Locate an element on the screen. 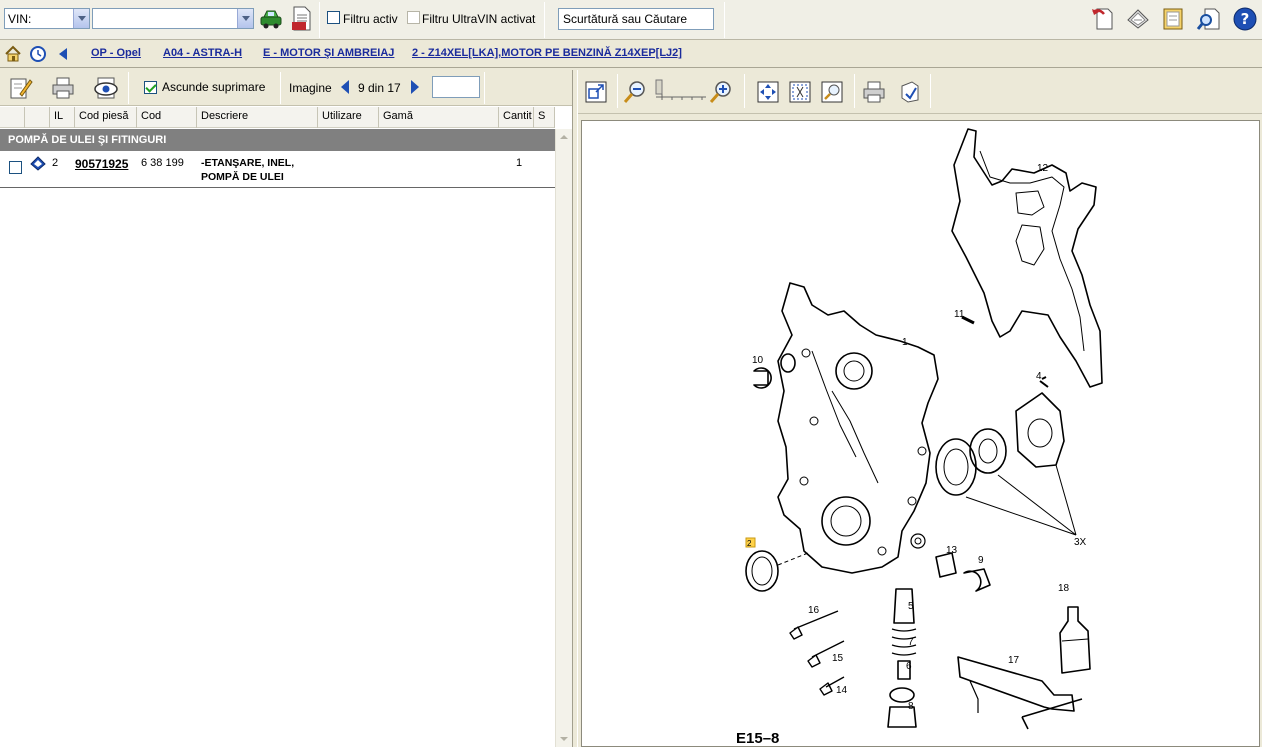 The image size is (1262, 747). callout-7: 7 is located at coordinates (911, 642).